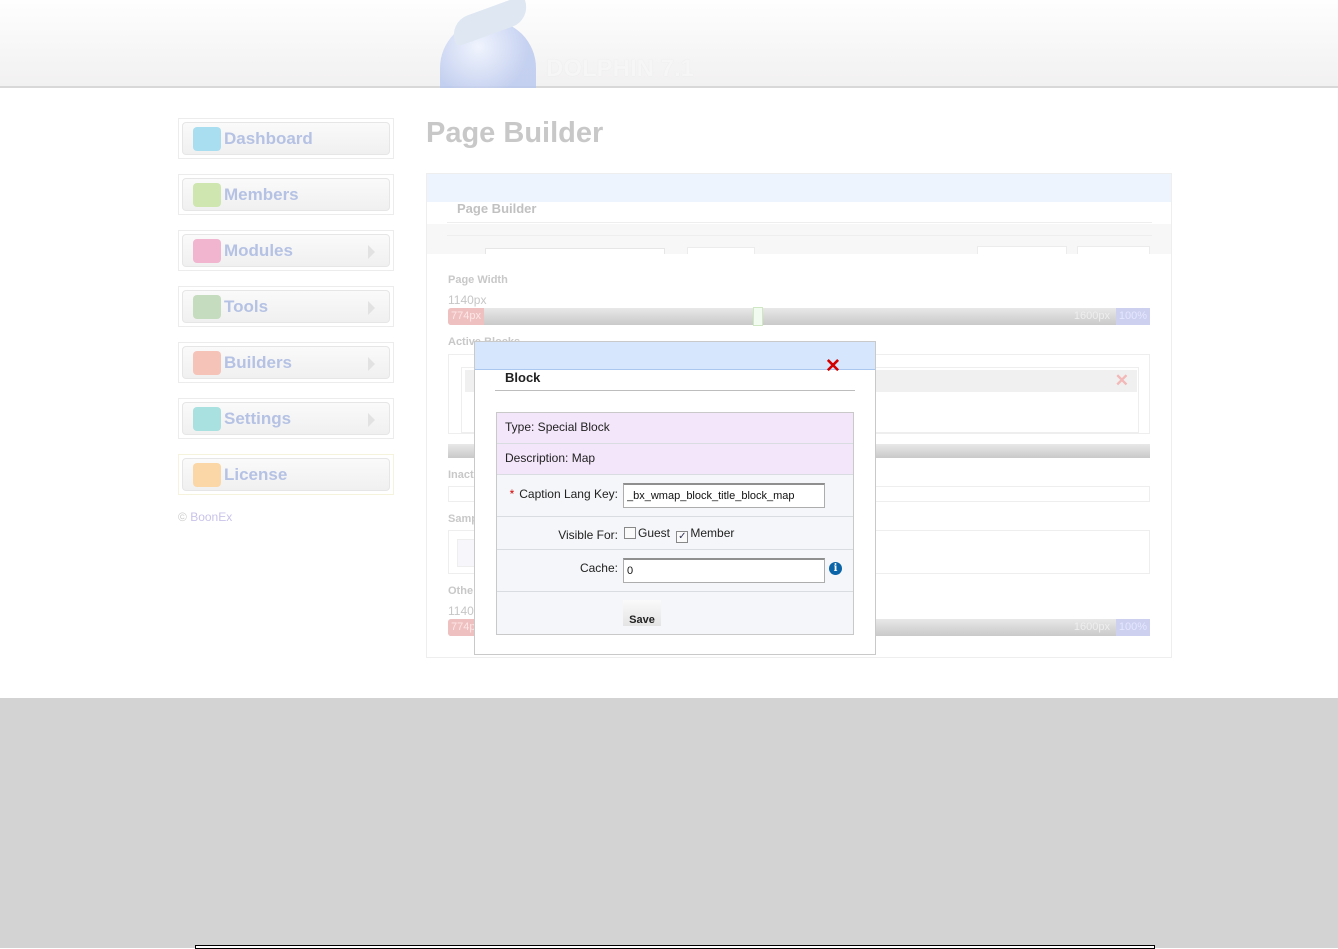 The image size is (1338, 949). I want to click on dialog-title: Block, so click(523, 377).